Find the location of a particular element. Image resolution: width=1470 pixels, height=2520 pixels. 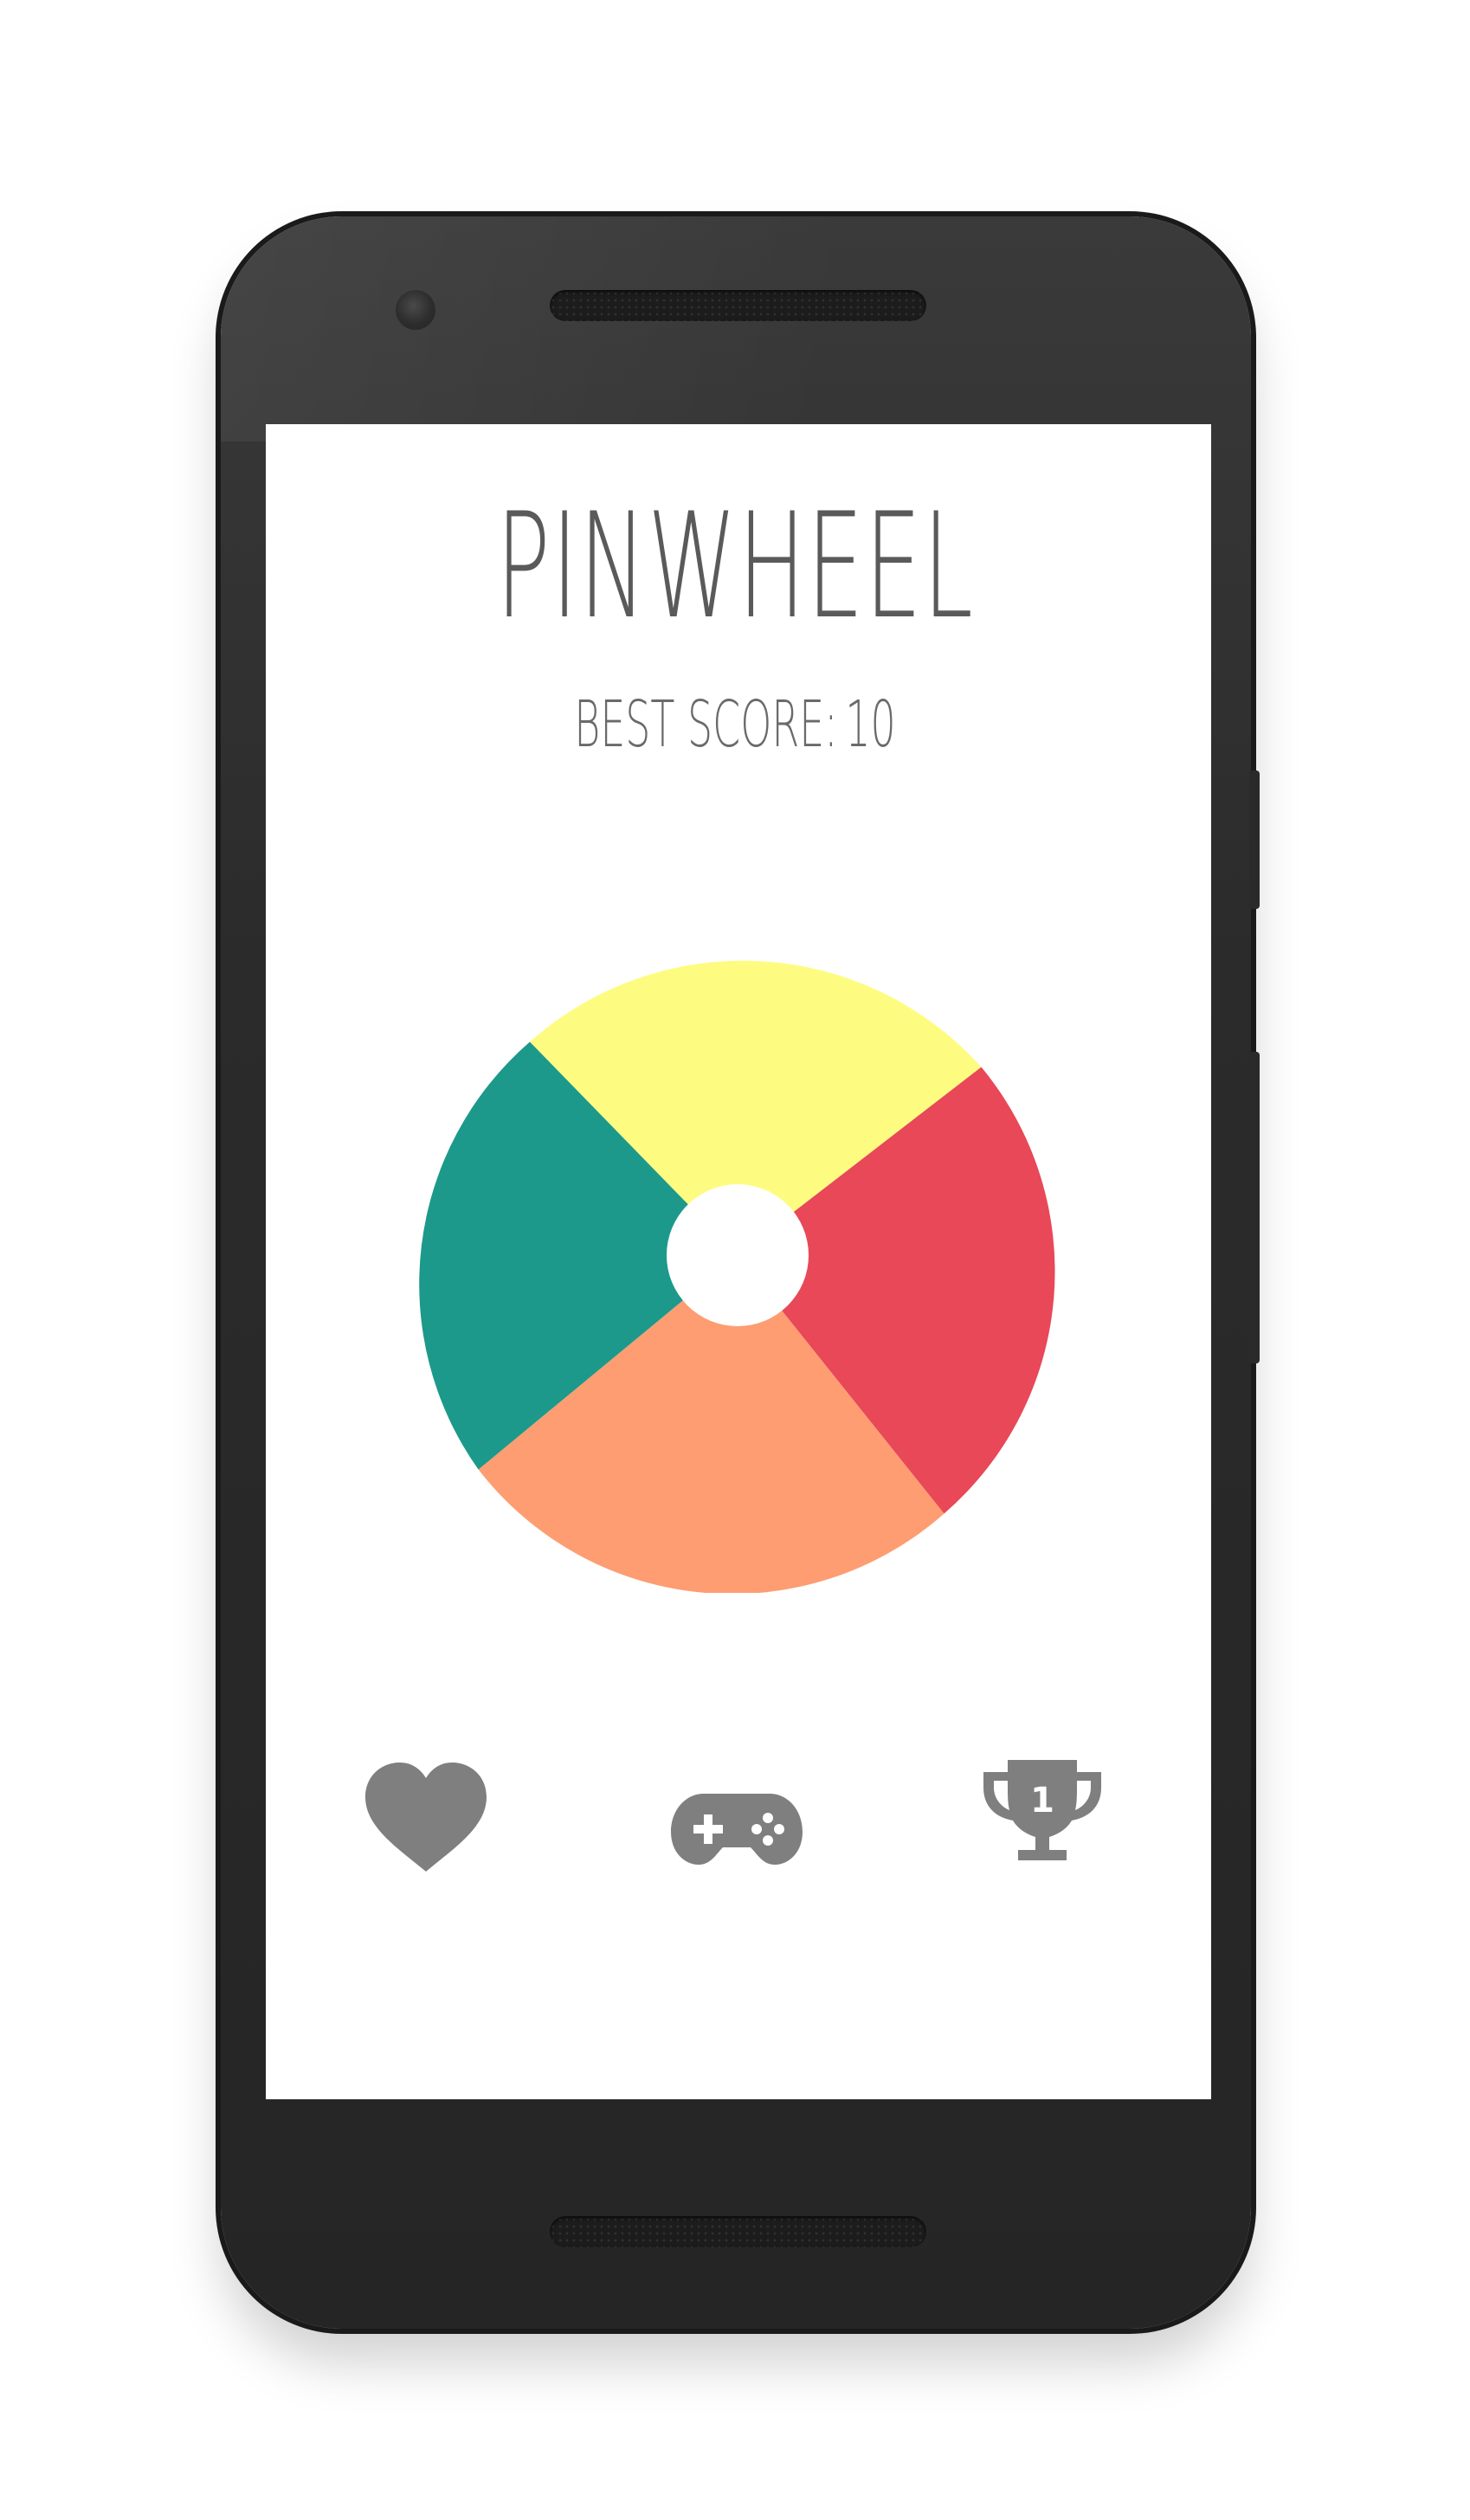

best-score-label: BEST SCORE: is located at coordinates (706, 724).